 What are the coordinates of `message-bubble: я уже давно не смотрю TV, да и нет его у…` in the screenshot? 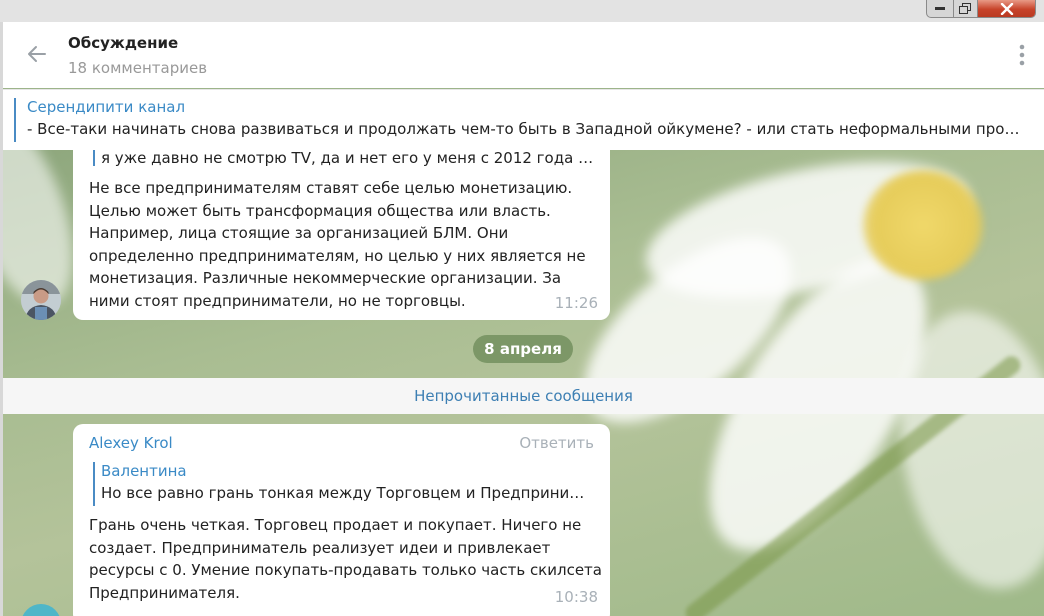 It's located at (341, 235).